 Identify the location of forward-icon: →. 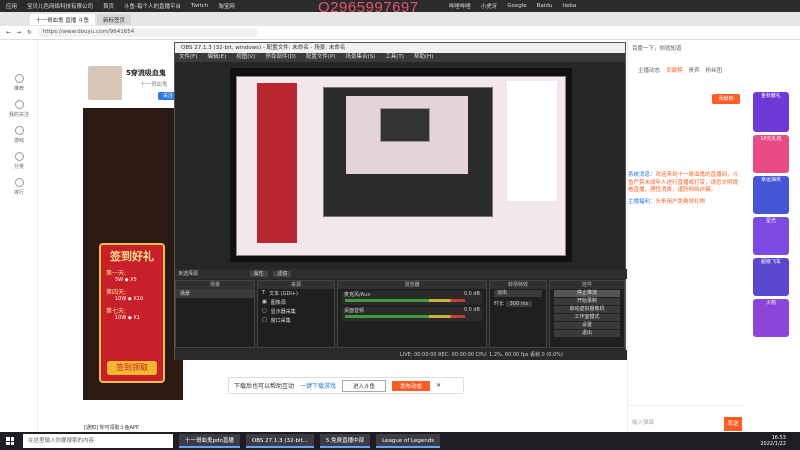
(19, 33).